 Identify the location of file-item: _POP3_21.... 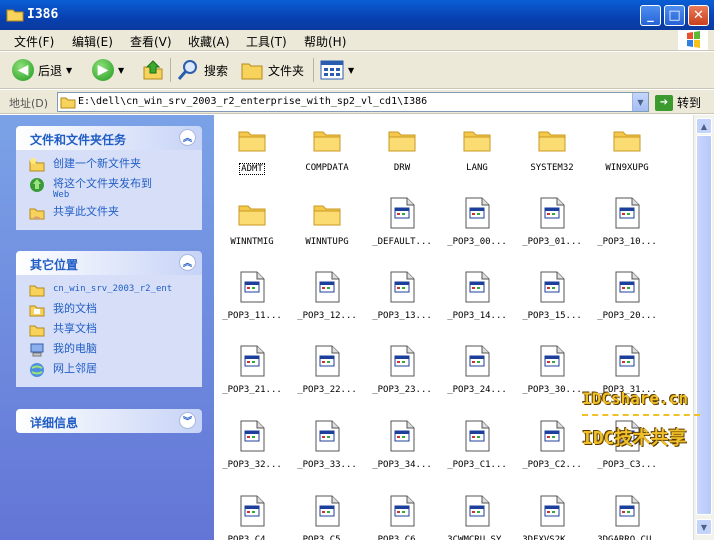
(252, 370).